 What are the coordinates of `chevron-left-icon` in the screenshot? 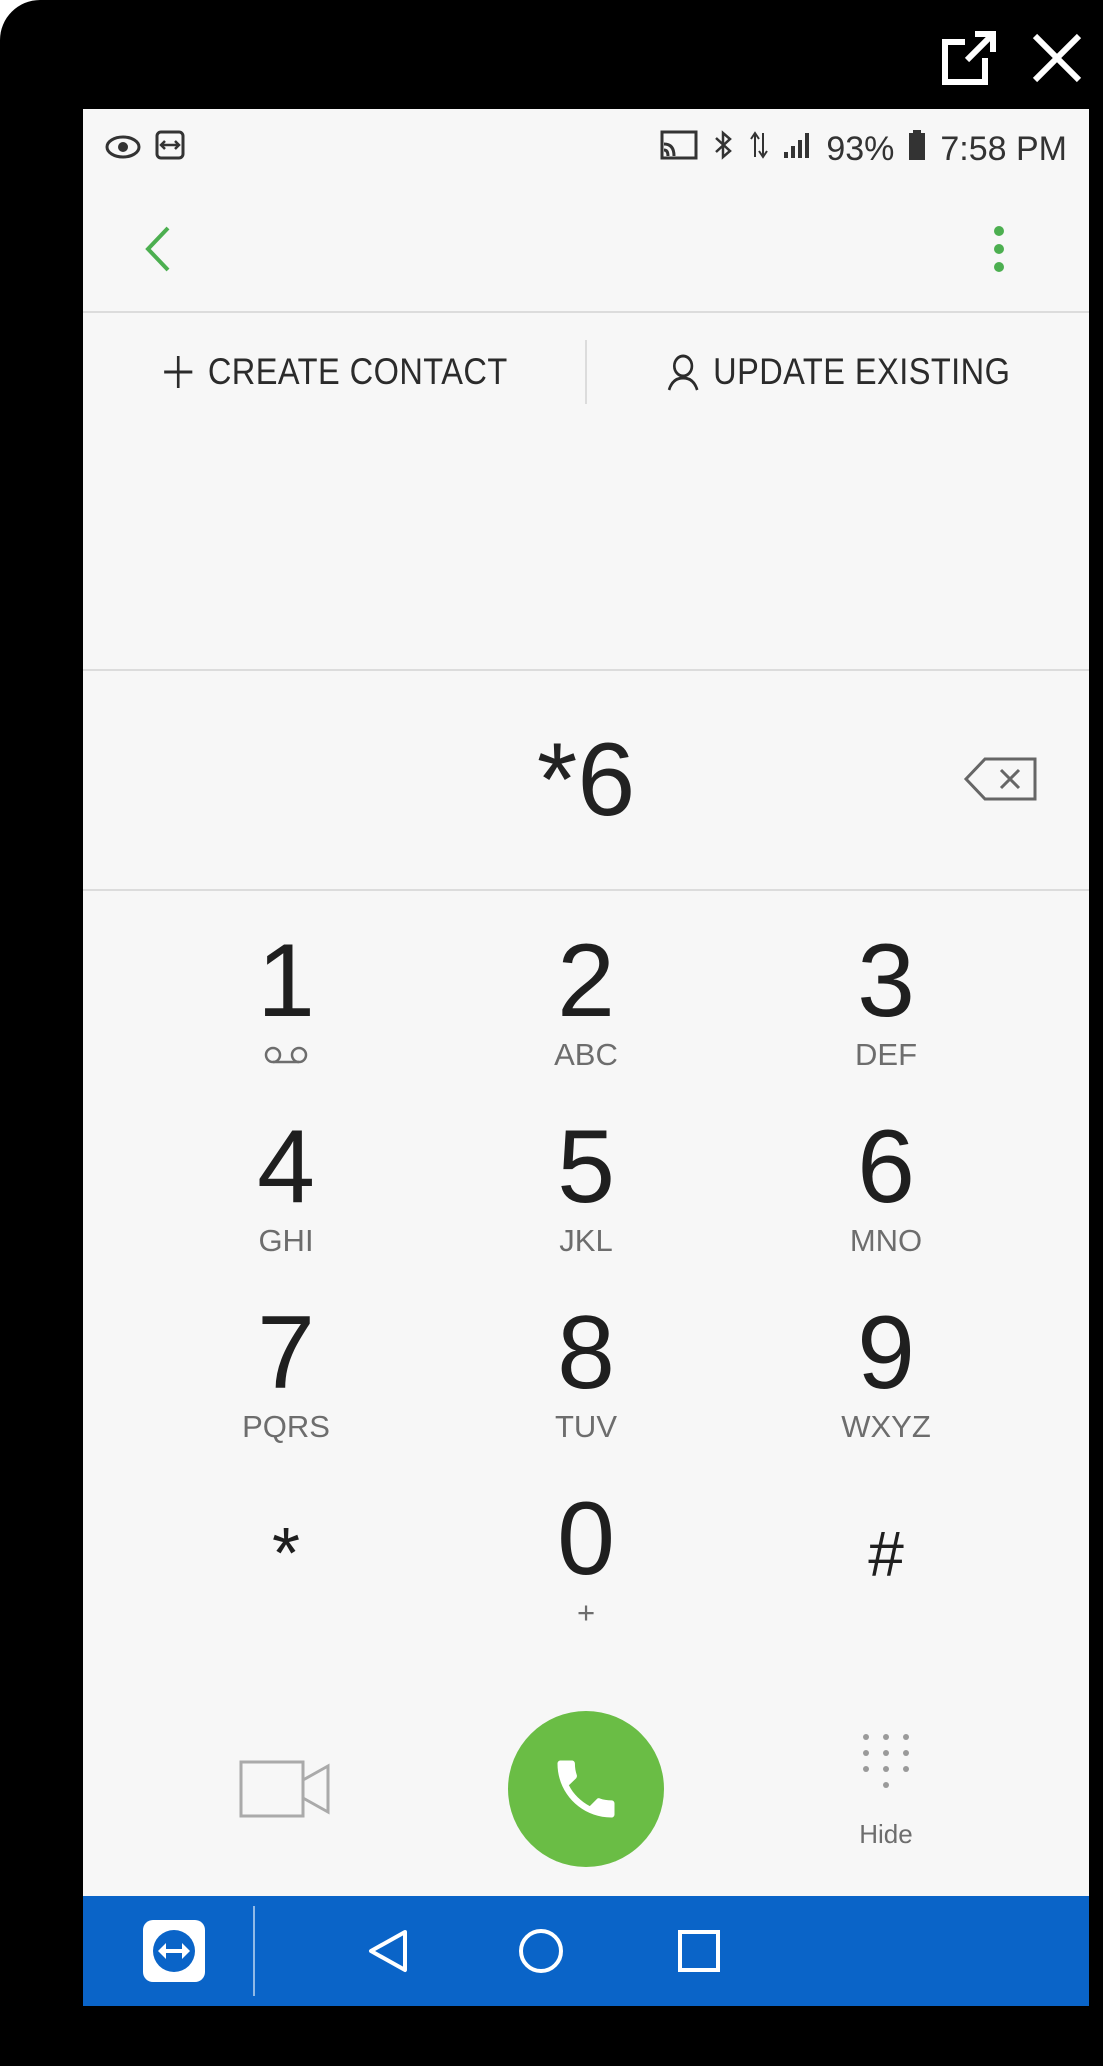 It's located at (157, 249).